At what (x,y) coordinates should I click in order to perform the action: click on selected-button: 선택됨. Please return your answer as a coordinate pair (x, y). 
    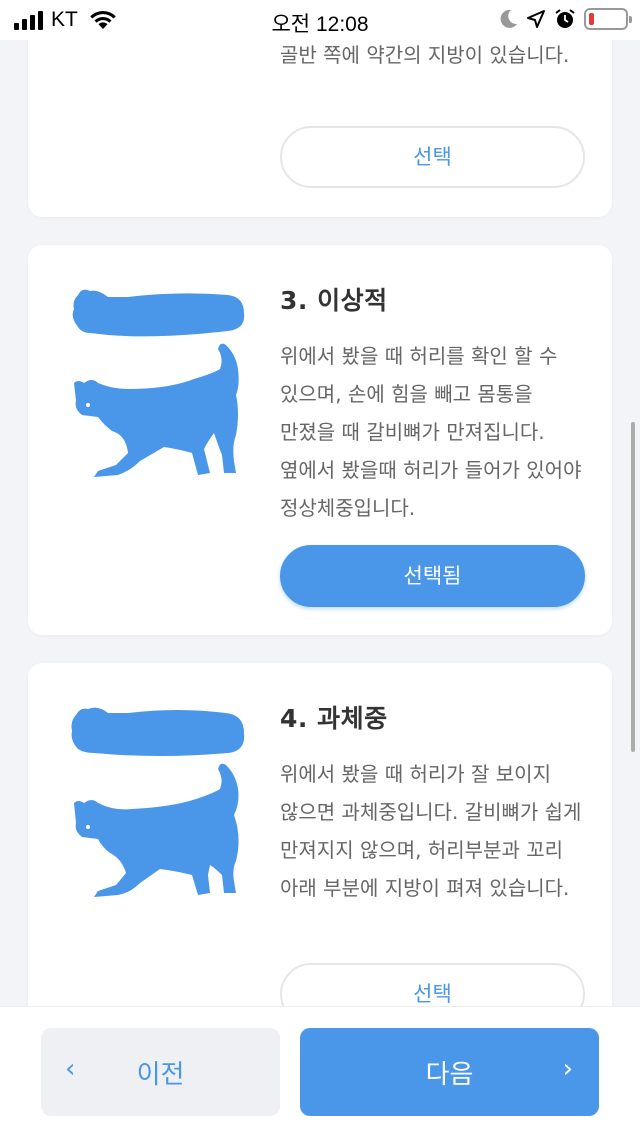
    Looking at the image, I should click on (432, 576).